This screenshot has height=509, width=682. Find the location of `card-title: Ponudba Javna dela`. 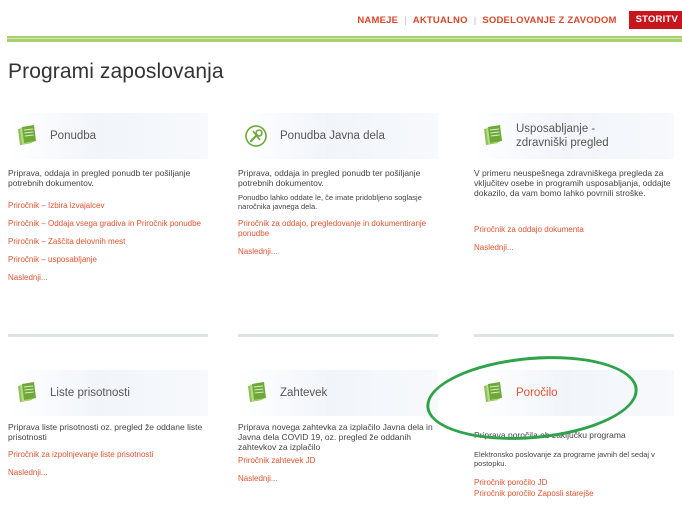

card-title: Ponudba Javna dela is located at coordinates (332, 136).